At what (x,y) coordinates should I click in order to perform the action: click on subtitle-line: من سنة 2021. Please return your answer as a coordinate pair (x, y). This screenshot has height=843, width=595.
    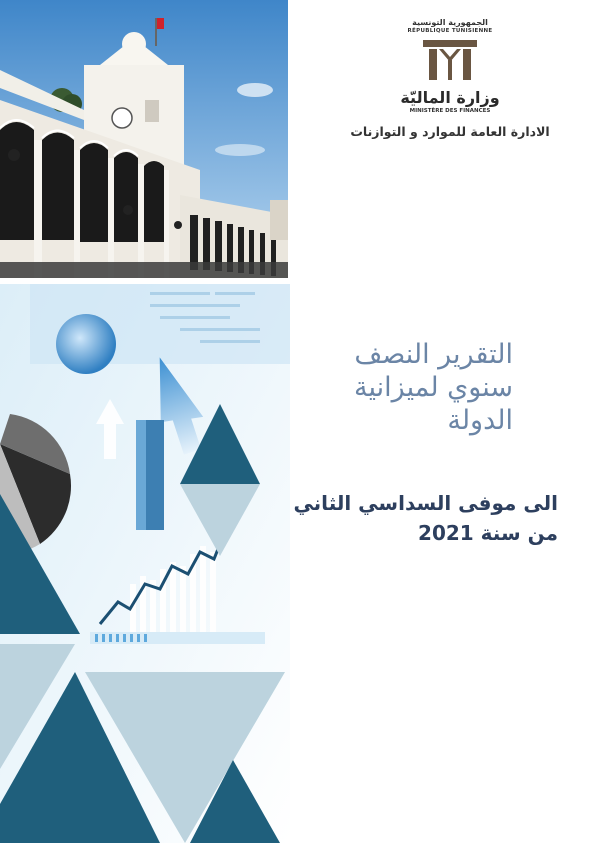
    Looking at the image, I should click on (488, 533).